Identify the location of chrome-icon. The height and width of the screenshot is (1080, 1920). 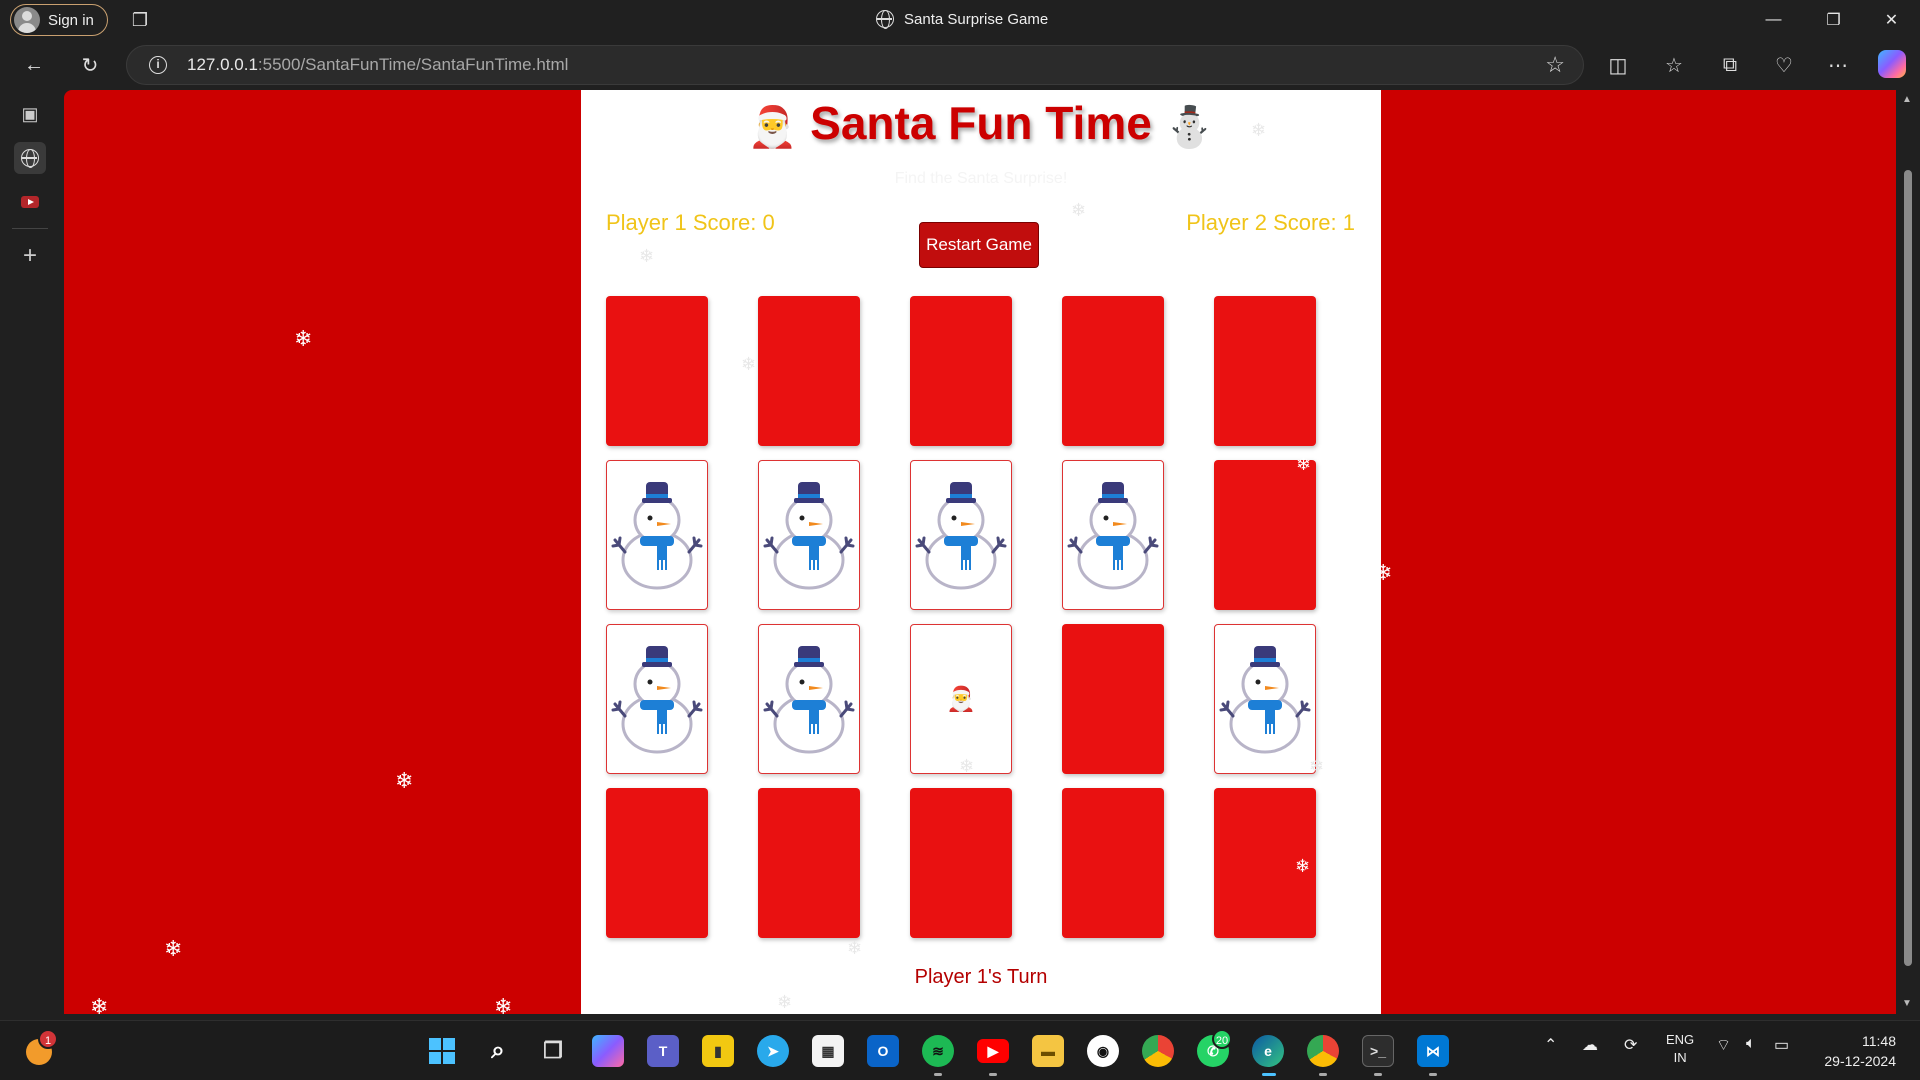
(1158, 1051).